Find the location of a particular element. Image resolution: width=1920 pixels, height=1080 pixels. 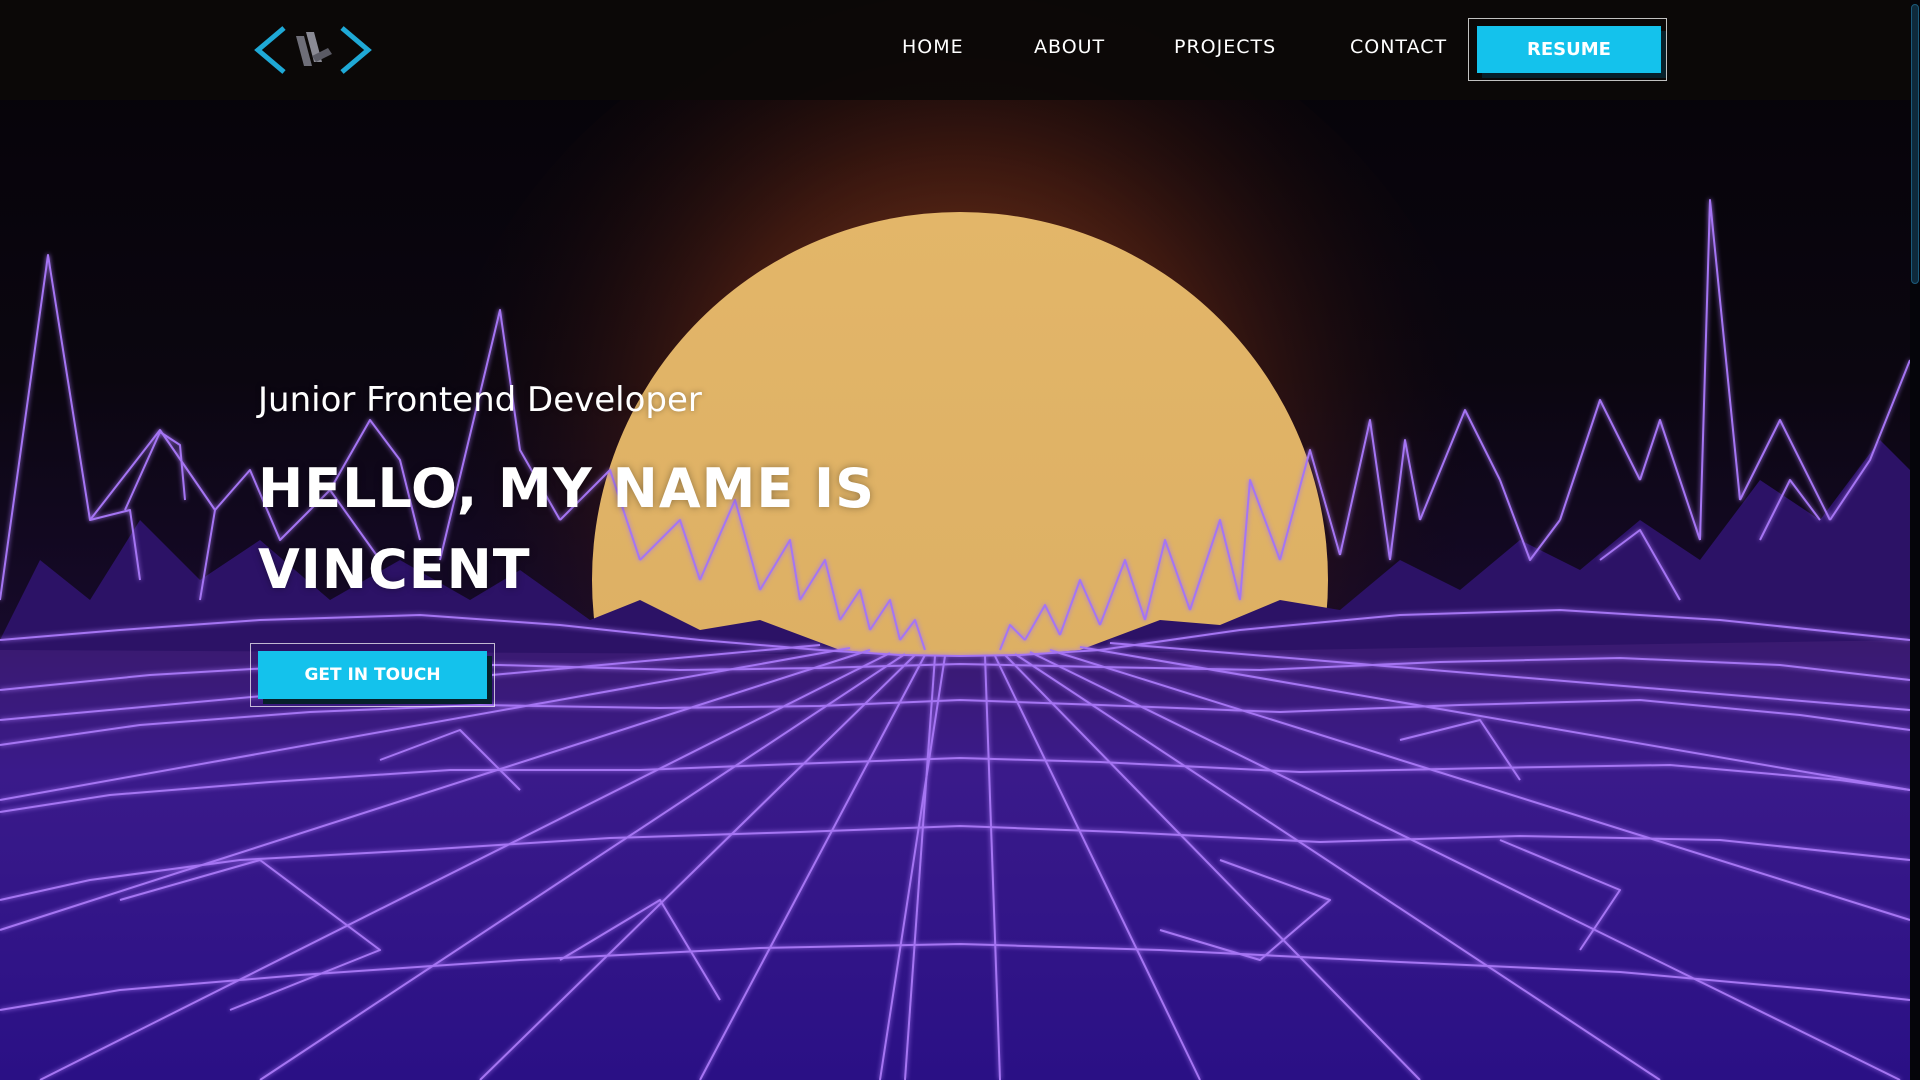

nav-link-projects: PROJECTS is located at coordinates (1225, 47).